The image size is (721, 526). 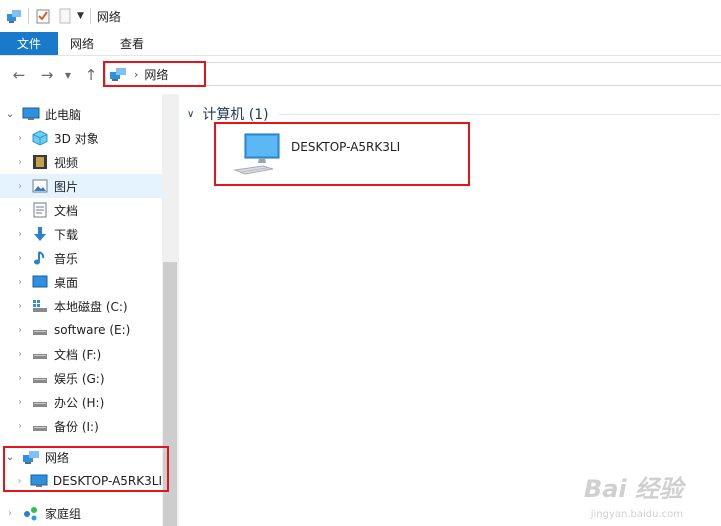 What do you see at coordinates (47, 75) in the screenshot?
I see `forward-arrow-icon: →` at bounding box center [47, 75].